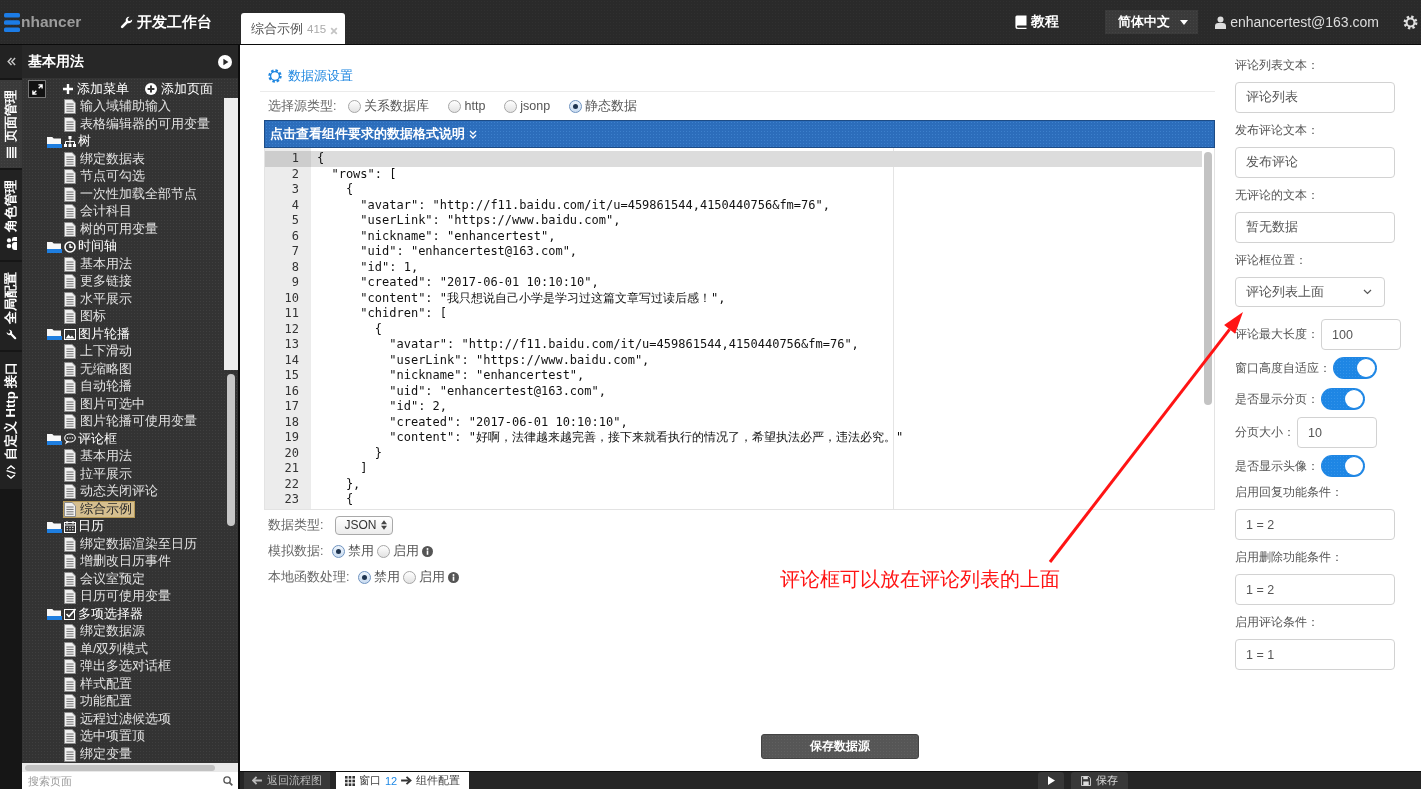 The height and width of the screenshot is (789, 1421). What do you see at coordinates (99, 684) in the screenshot?
I see `tree-item: 样式配置` at bounding box center [99, 684].